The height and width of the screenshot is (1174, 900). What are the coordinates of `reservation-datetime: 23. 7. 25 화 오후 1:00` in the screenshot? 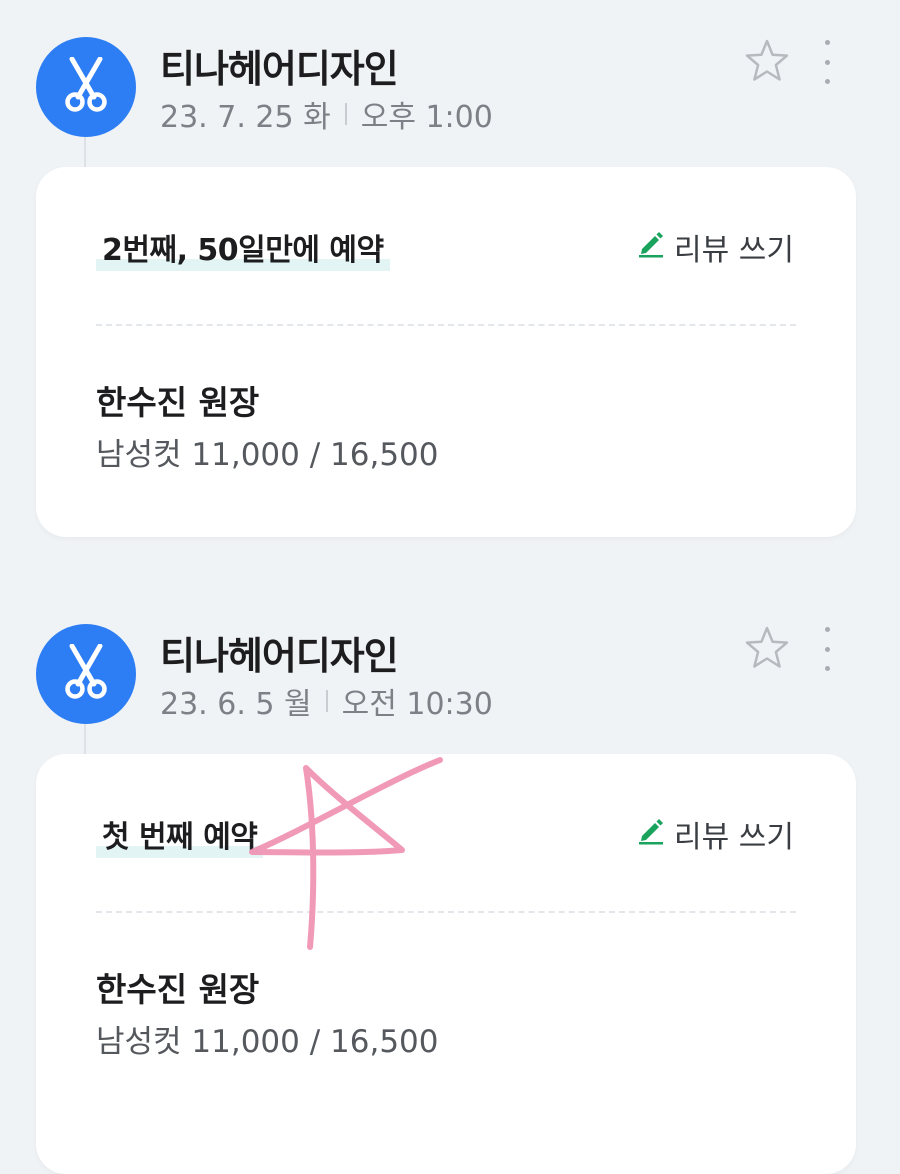 It's located at (326, 114).